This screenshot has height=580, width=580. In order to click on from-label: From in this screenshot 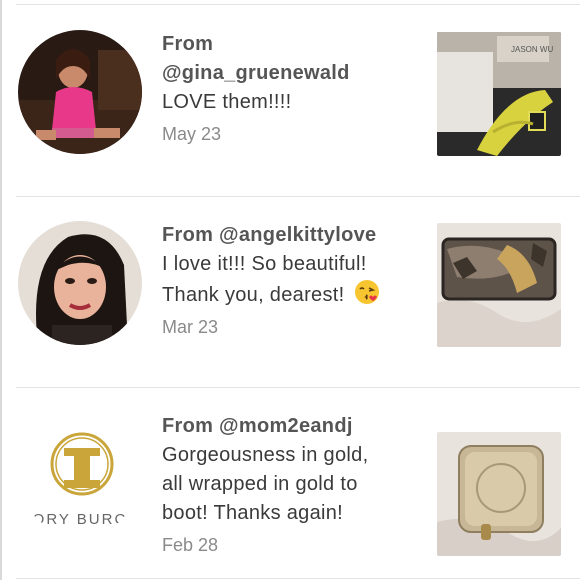, I will do `click(188, 44)`.